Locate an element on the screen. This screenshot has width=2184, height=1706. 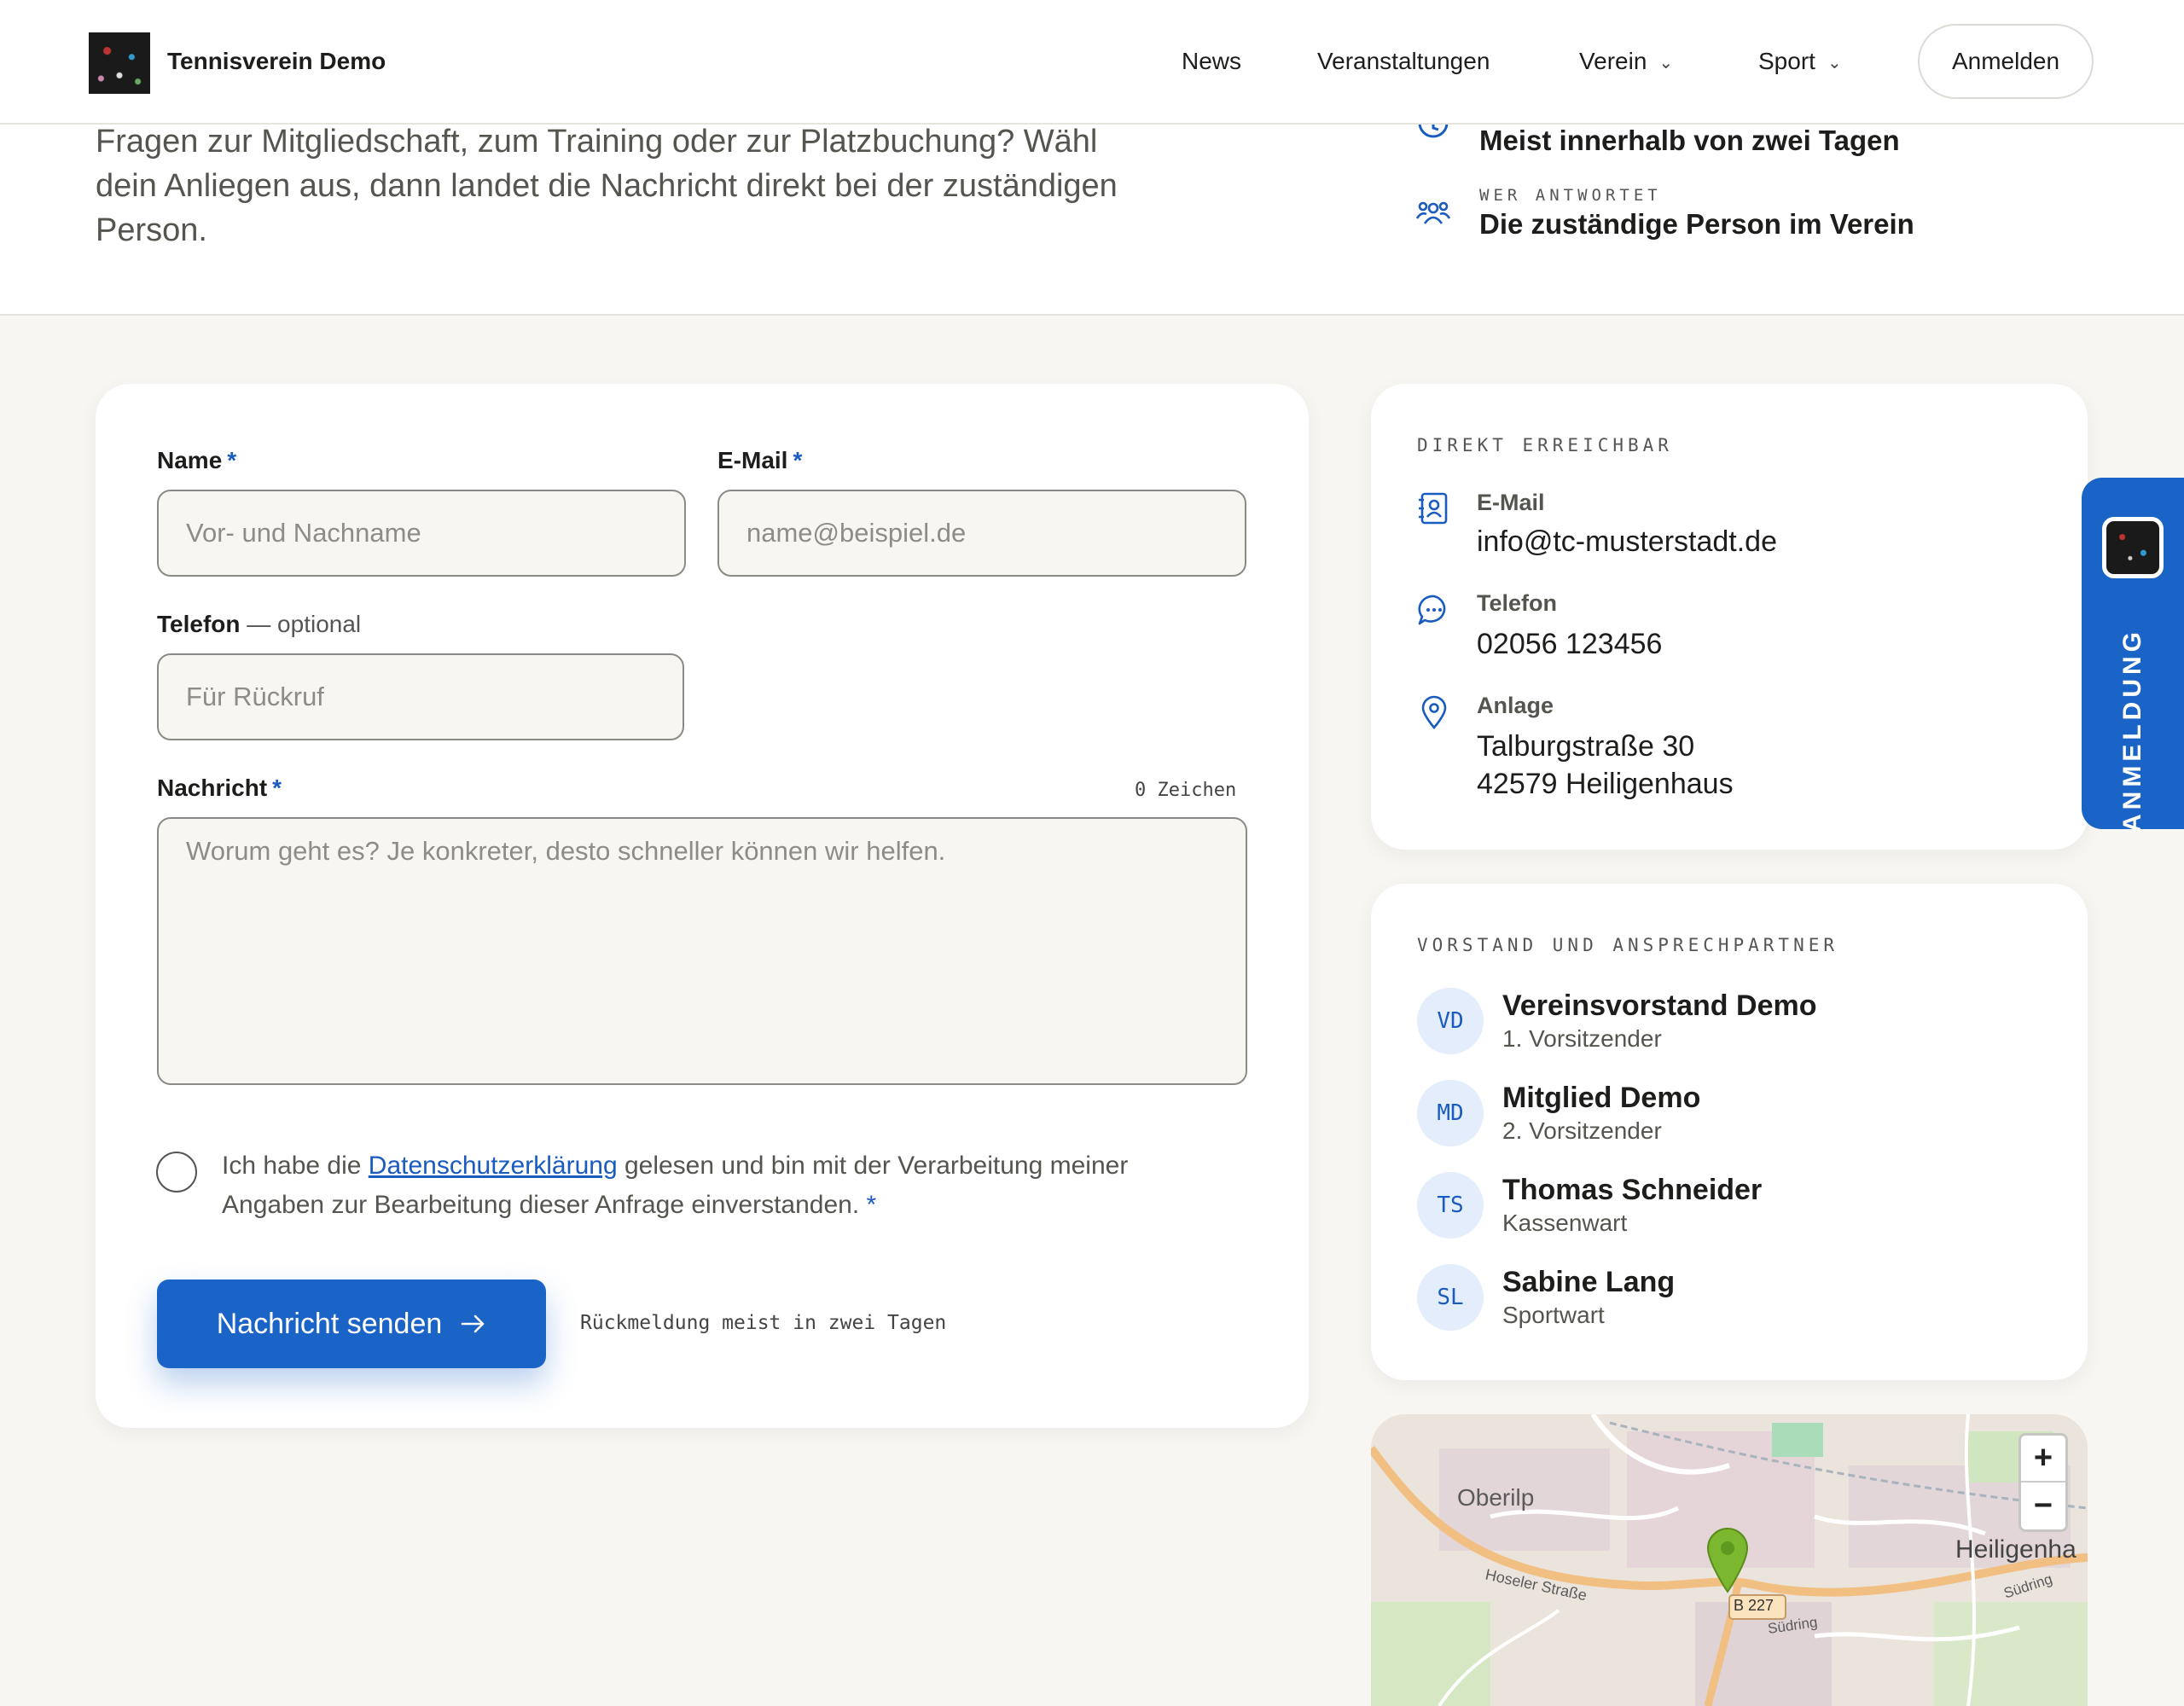
map-zoom-control: + − is located at coordinates (2043, 1482).